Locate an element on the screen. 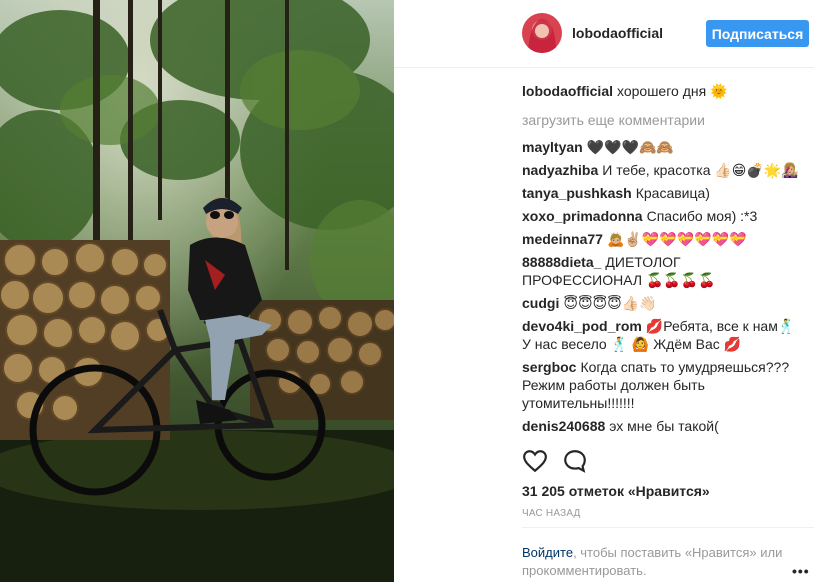  likes-count: 31 205 отметок «Нравится» is located at coordinates (616, 491).